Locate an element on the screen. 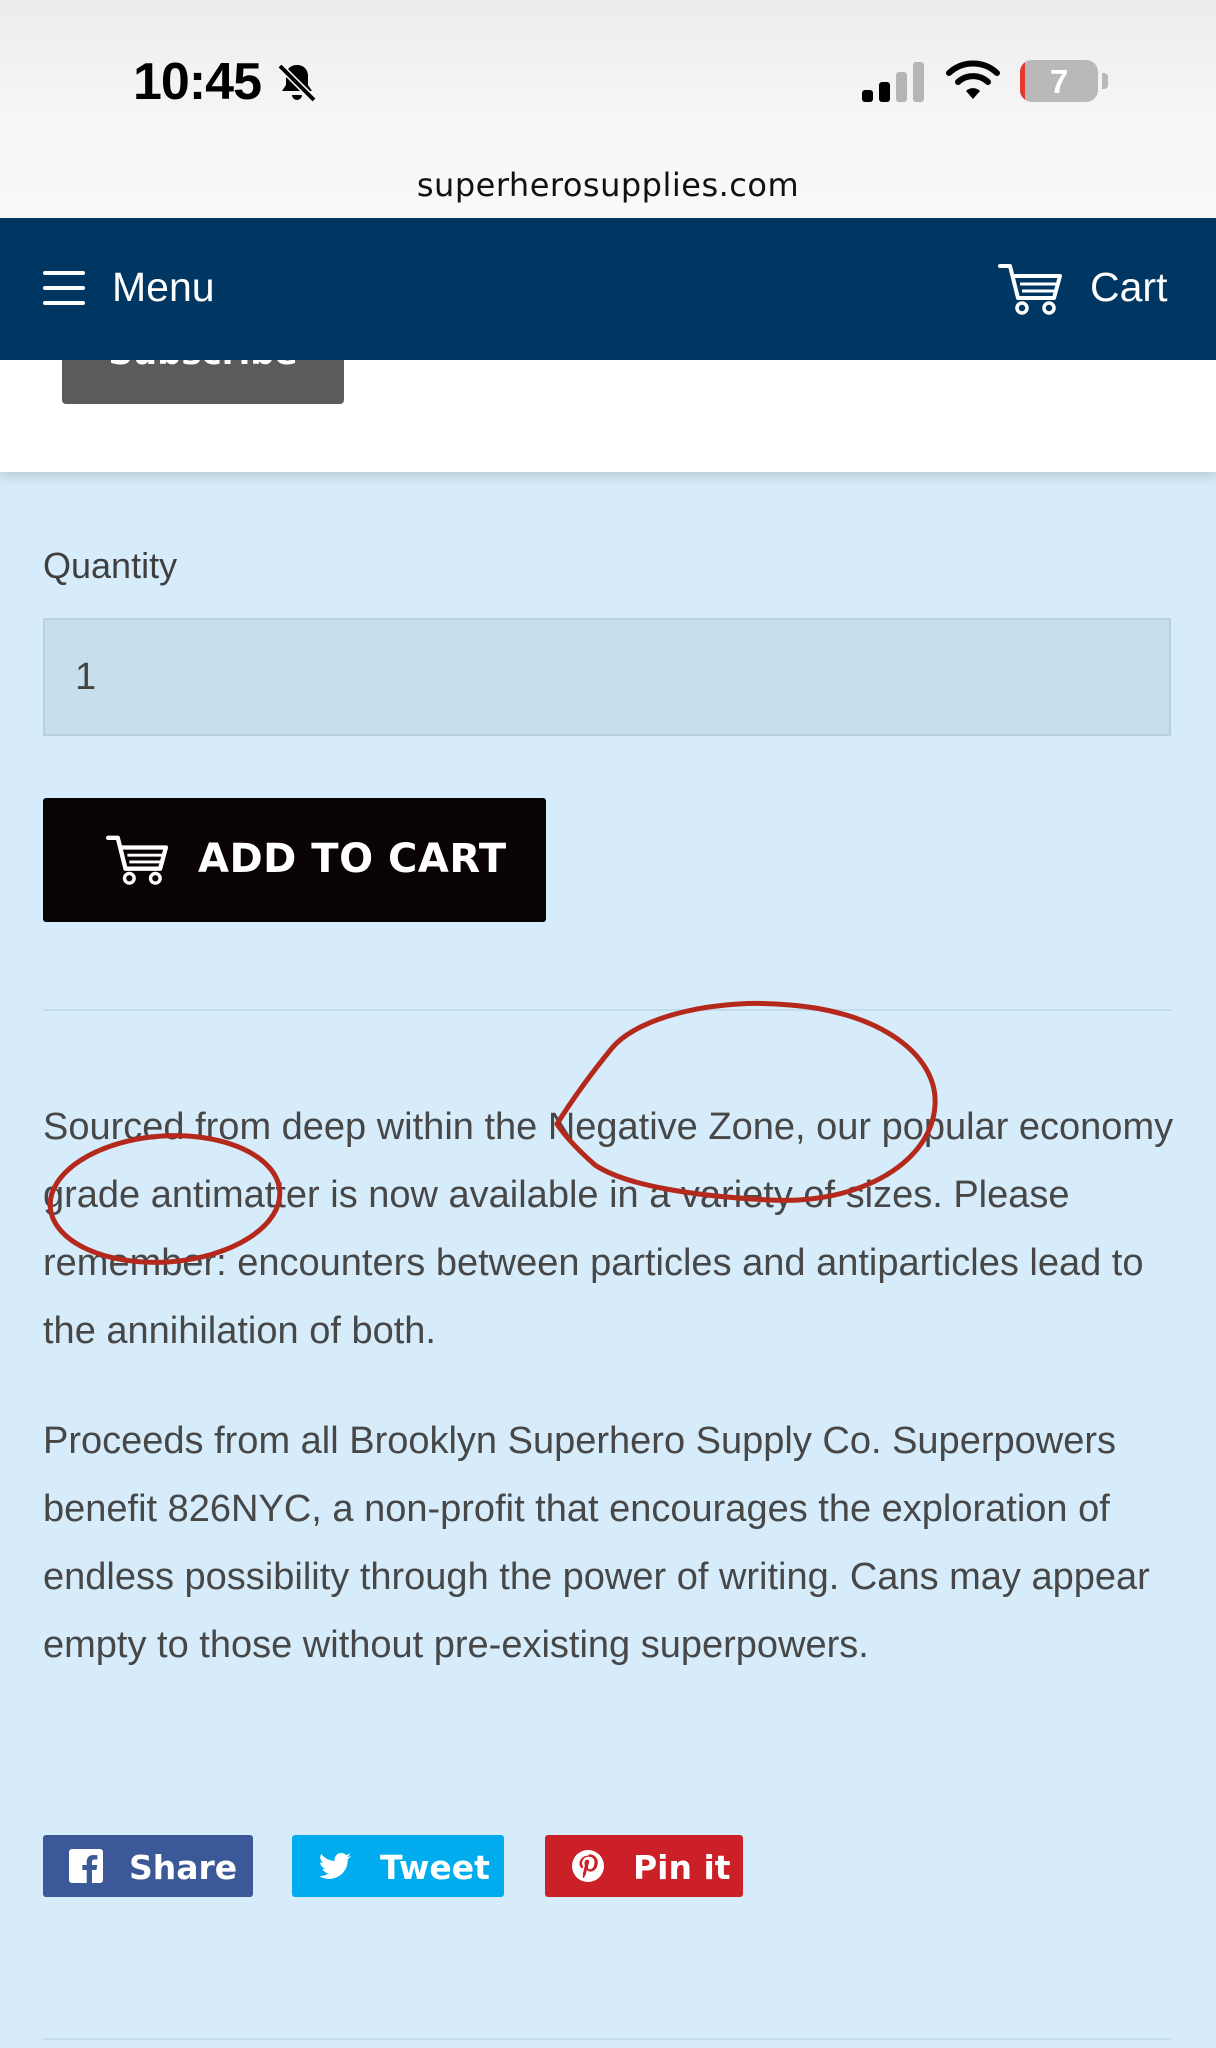 The image size is (1216, 2048). twitter-tweet-button: Tweet is located at coordinates (398, 1866).